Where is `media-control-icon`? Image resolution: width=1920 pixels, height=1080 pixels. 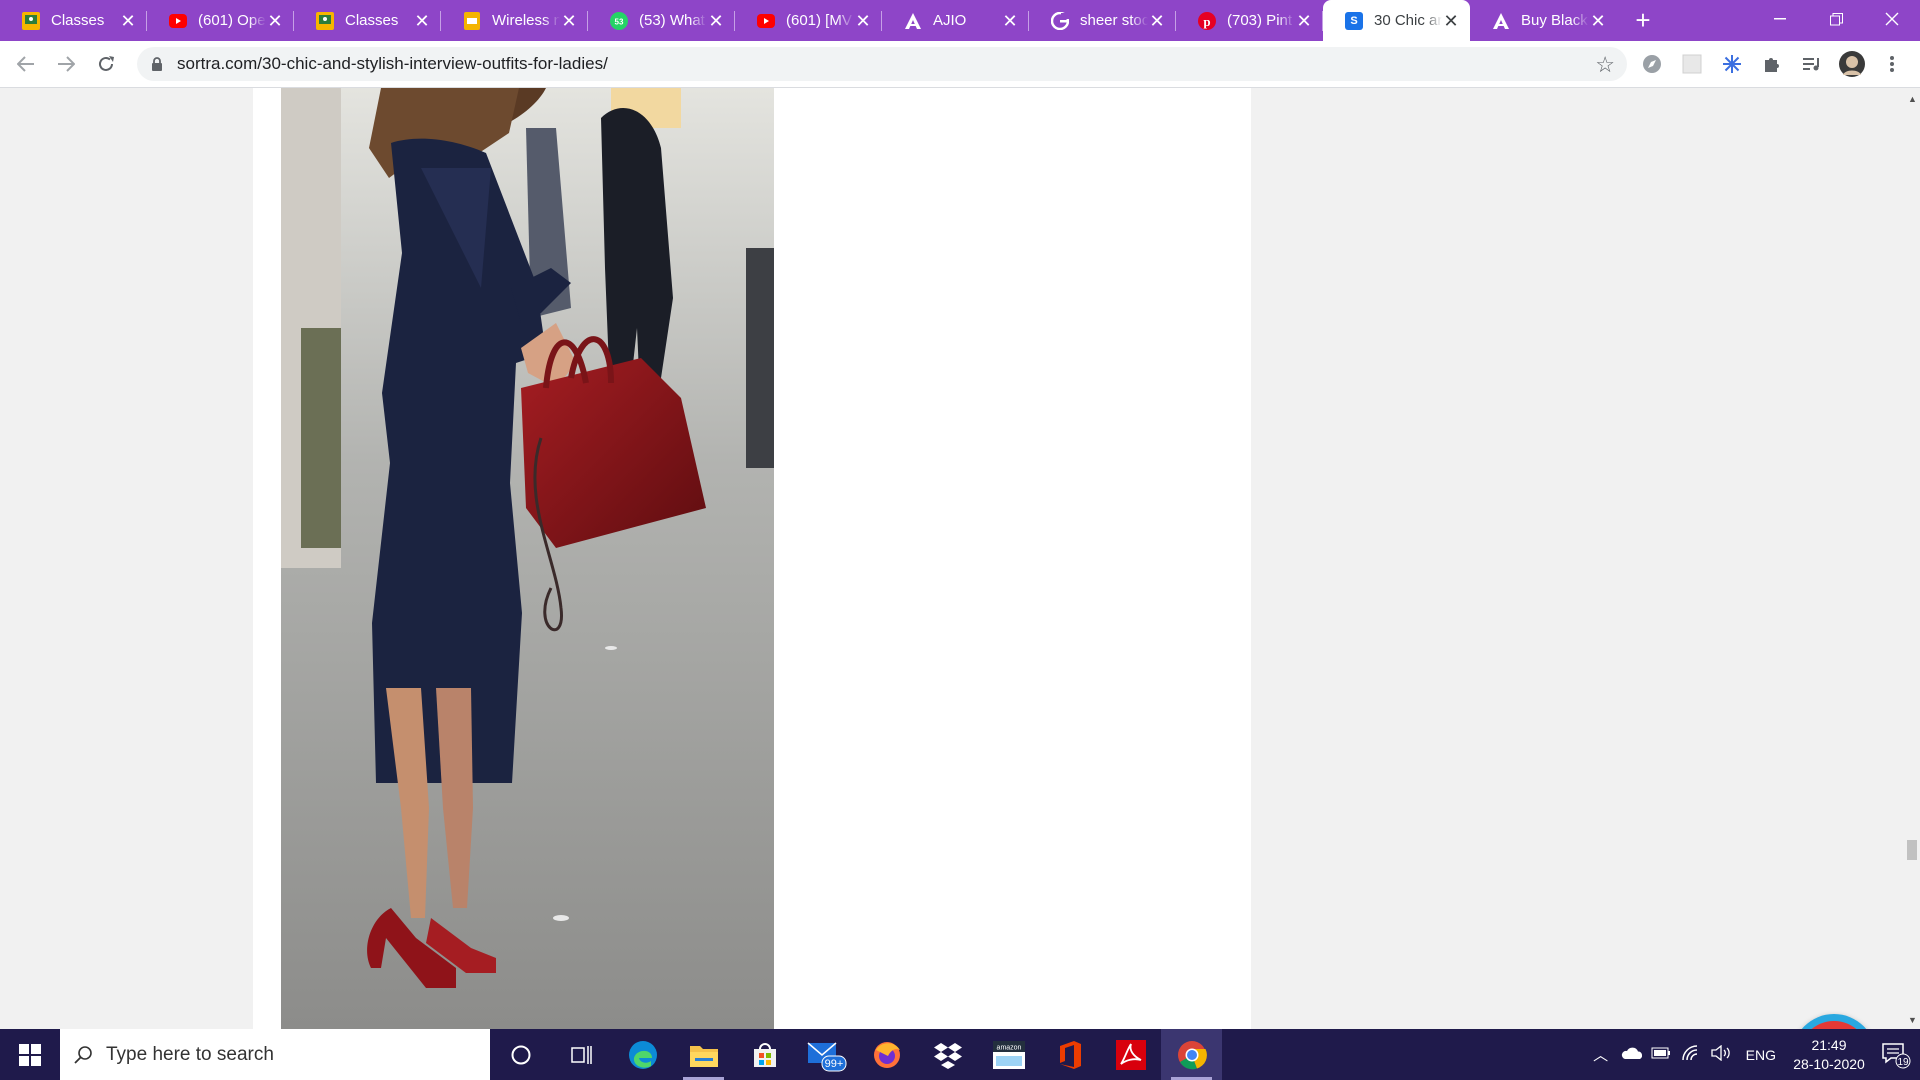
media-control-icon is located at coordinates (1812, 64).